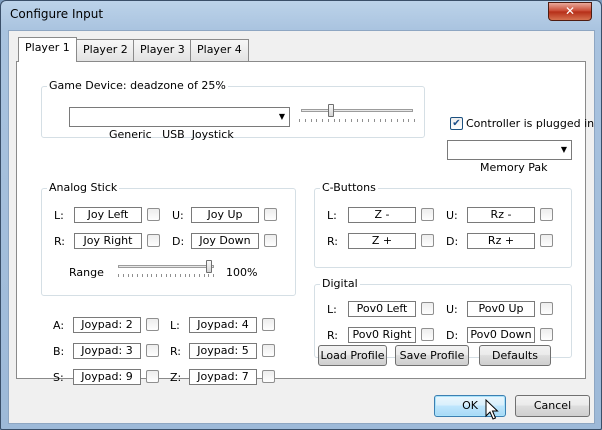 The width and height of the screenshot is (602, 430). What do you see at coordinates (443, 224) in the screenshot?
I see `c-buttons-group: C-Buttons L: Z - U: Rz - R: Z + D: Rz +` at bounding box center [443, 224].